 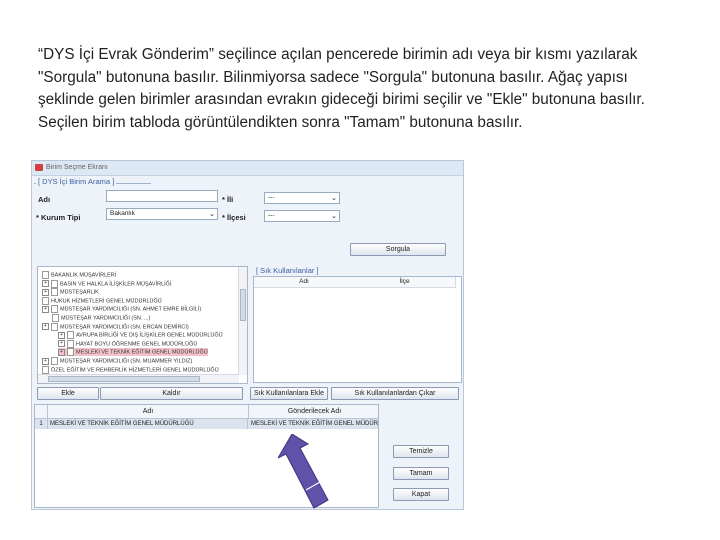 What do you see at coordinates (395, 393) in the screenshot?
I see `sik-kullanilanlardan-cikar-button: Sık Kullanılanlardan Çıkar` at bounding box center [395, 393].